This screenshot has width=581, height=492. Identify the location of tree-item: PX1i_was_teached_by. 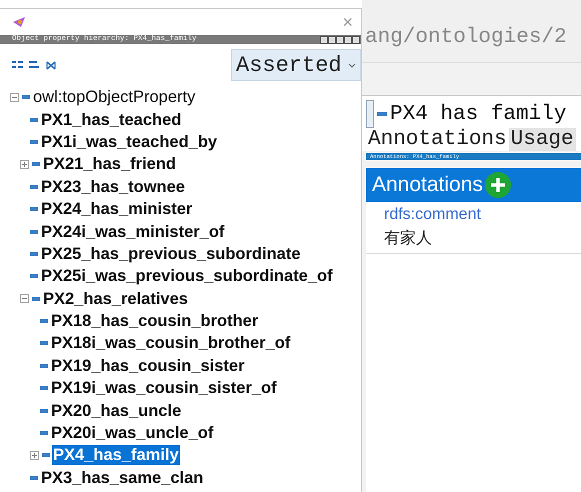
(129, 142).